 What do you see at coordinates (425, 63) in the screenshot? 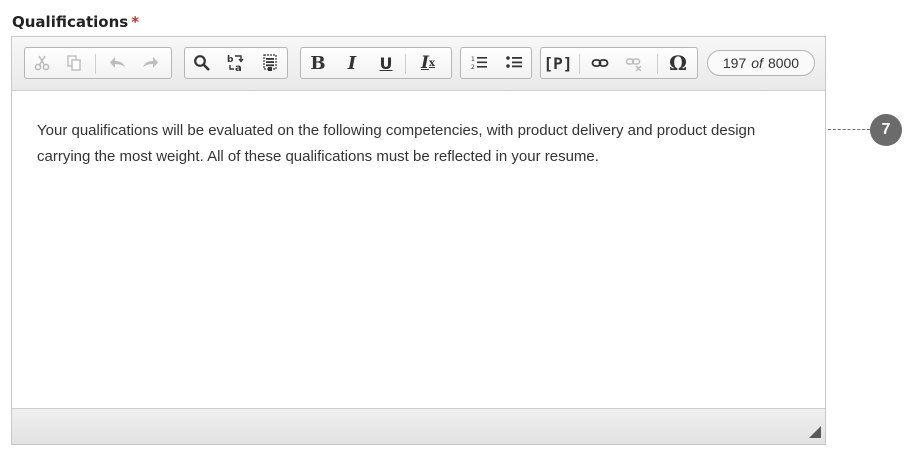
I see `remove-format-label: I` at bounding box center [425, 63].